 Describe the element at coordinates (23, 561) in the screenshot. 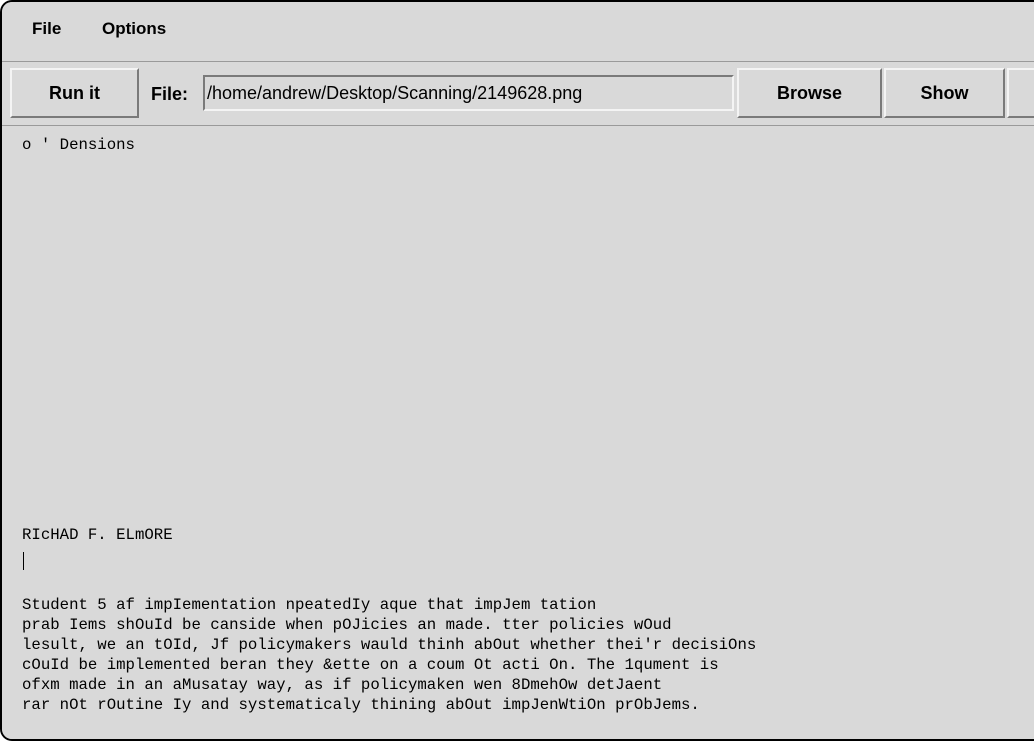

I see `text-cursor` at that location.